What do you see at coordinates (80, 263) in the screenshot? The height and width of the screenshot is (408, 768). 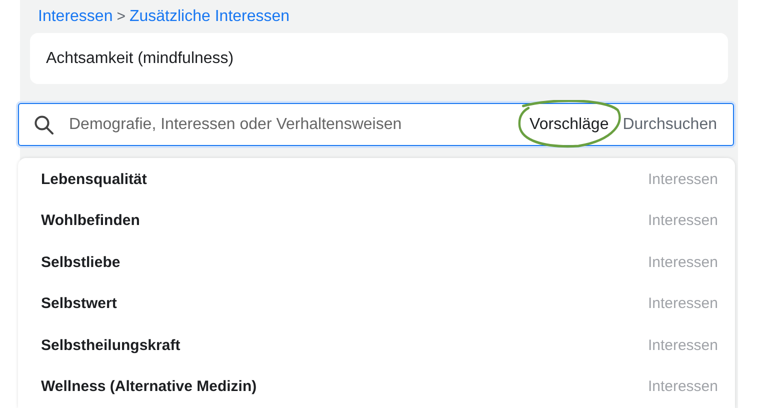 I see `suggestion-name: Selbstliebe` at bounding box center [80, 263].